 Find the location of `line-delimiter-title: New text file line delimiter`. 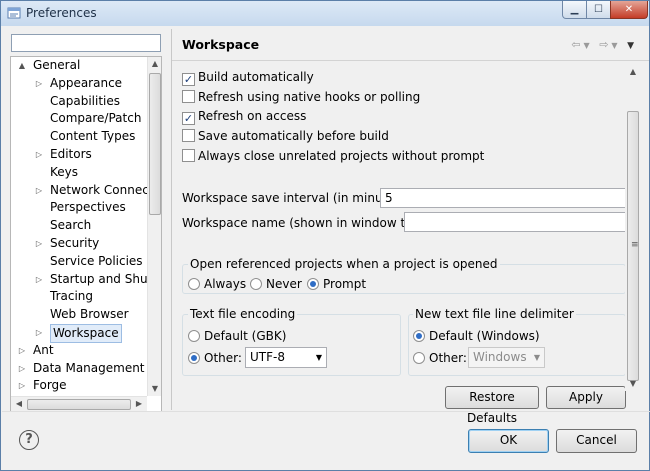

line-delimiter-title: New text file line delimiter is located at coordinates (494, 314).